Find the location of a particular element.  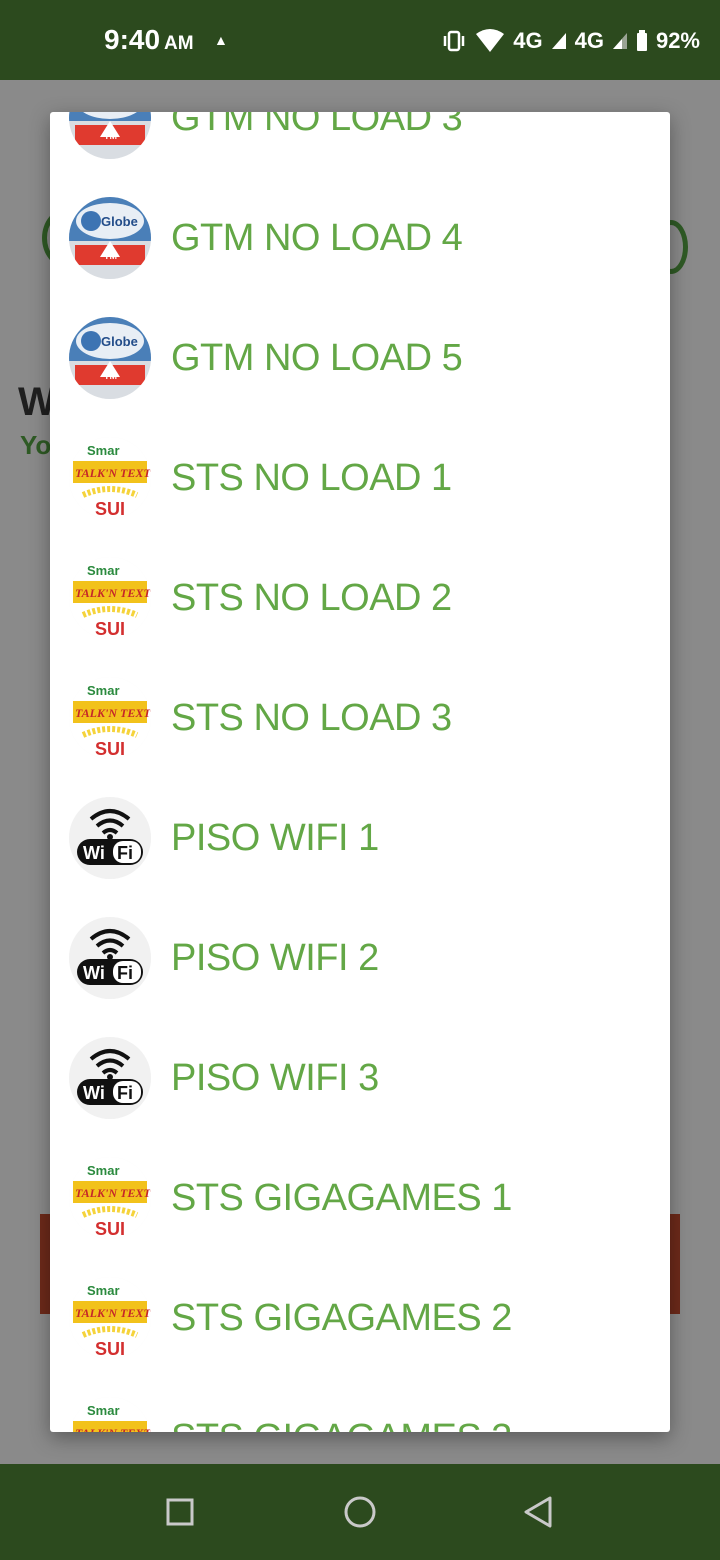

list-item: Smar TALK'N TEXT SUI STS NO LOAD 3 is located at coordinates (360, 718).